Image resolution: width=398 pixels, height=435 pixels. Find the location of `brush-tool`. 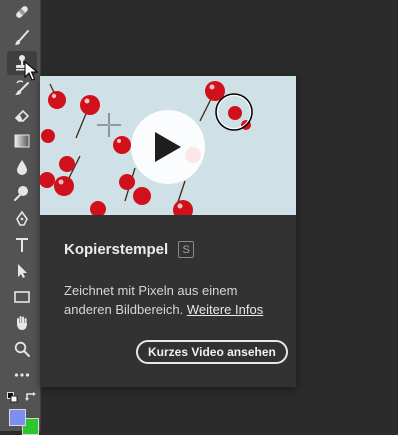

brush-tool is located at coordinates (22, 38).